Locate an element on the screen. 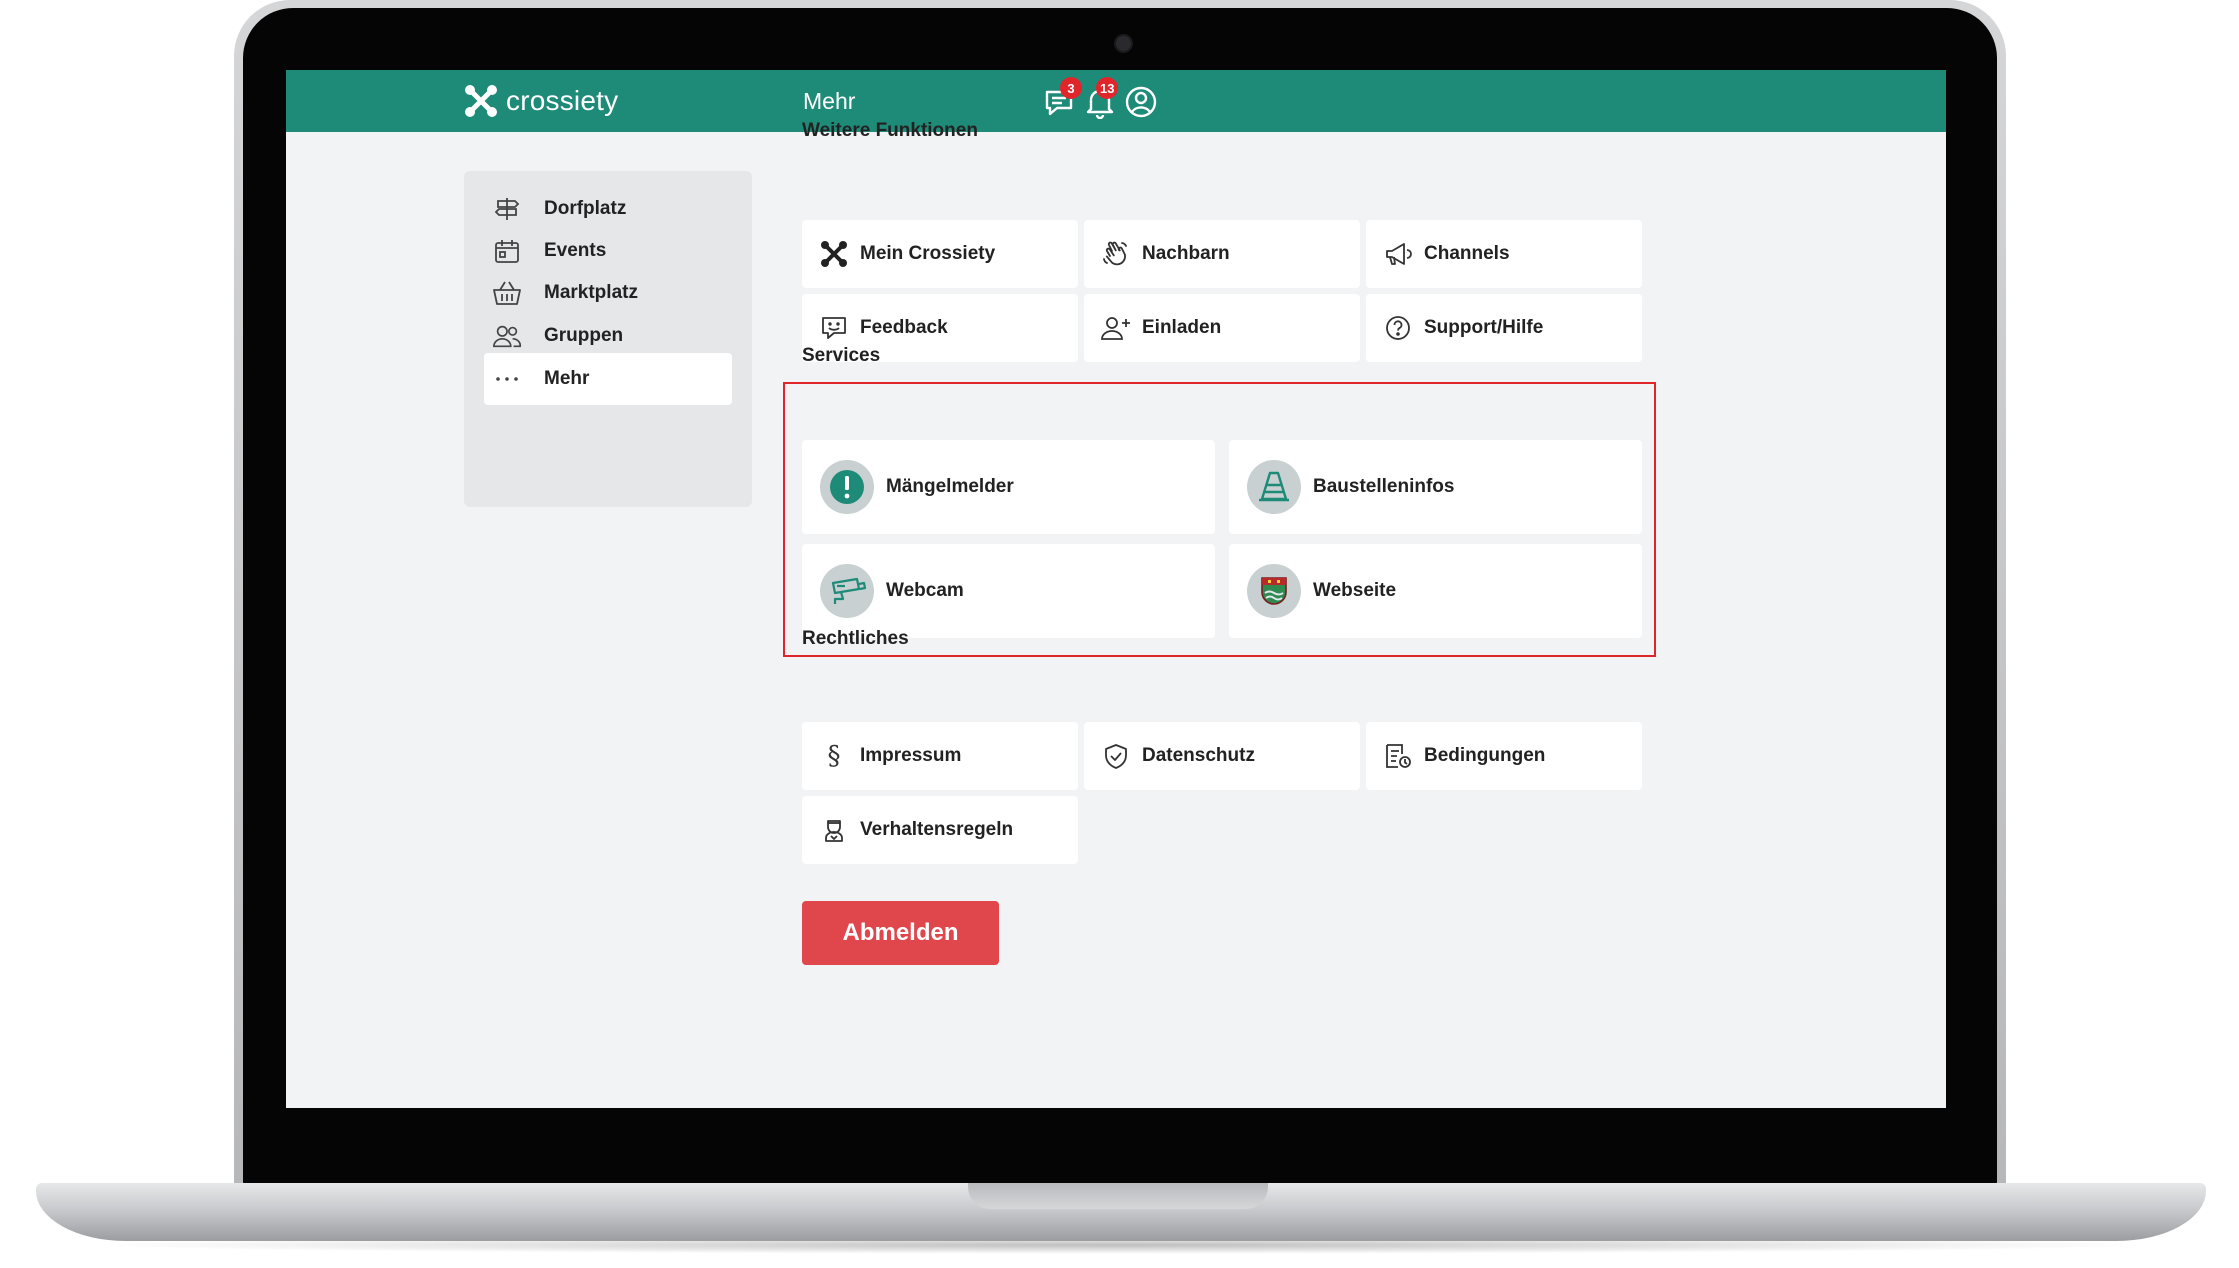  logout-button: Abmelden is located at coordinates (900, 933).